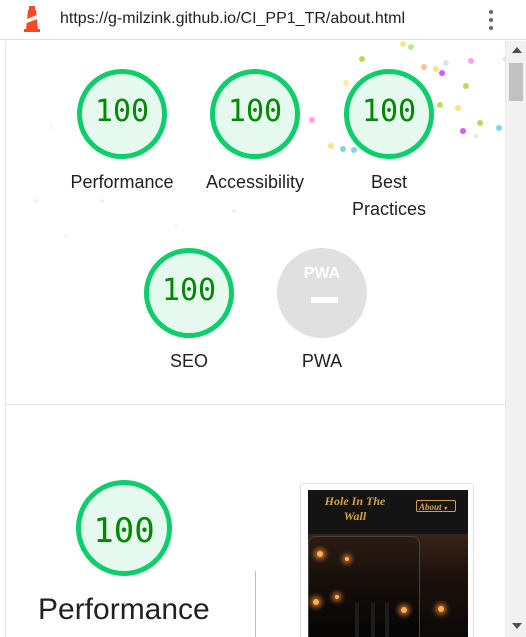  I want to click on scrollbar-thumb, so click(516, 82).